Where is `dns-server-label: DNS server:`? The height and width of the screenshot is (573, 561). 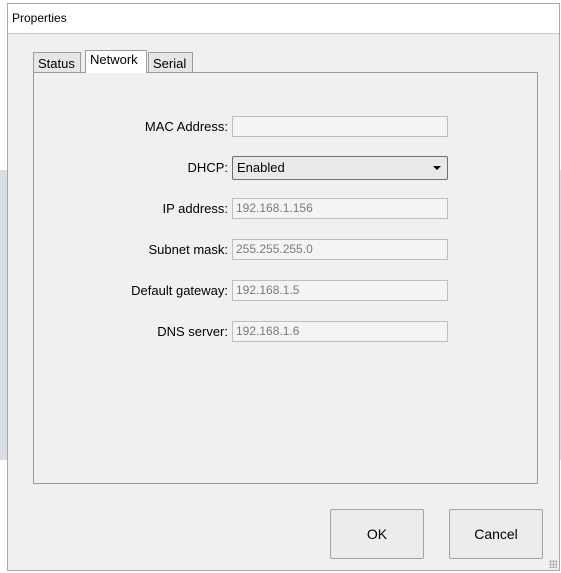
dns-server-label: DNS server: is located at coordinates (192, 331).